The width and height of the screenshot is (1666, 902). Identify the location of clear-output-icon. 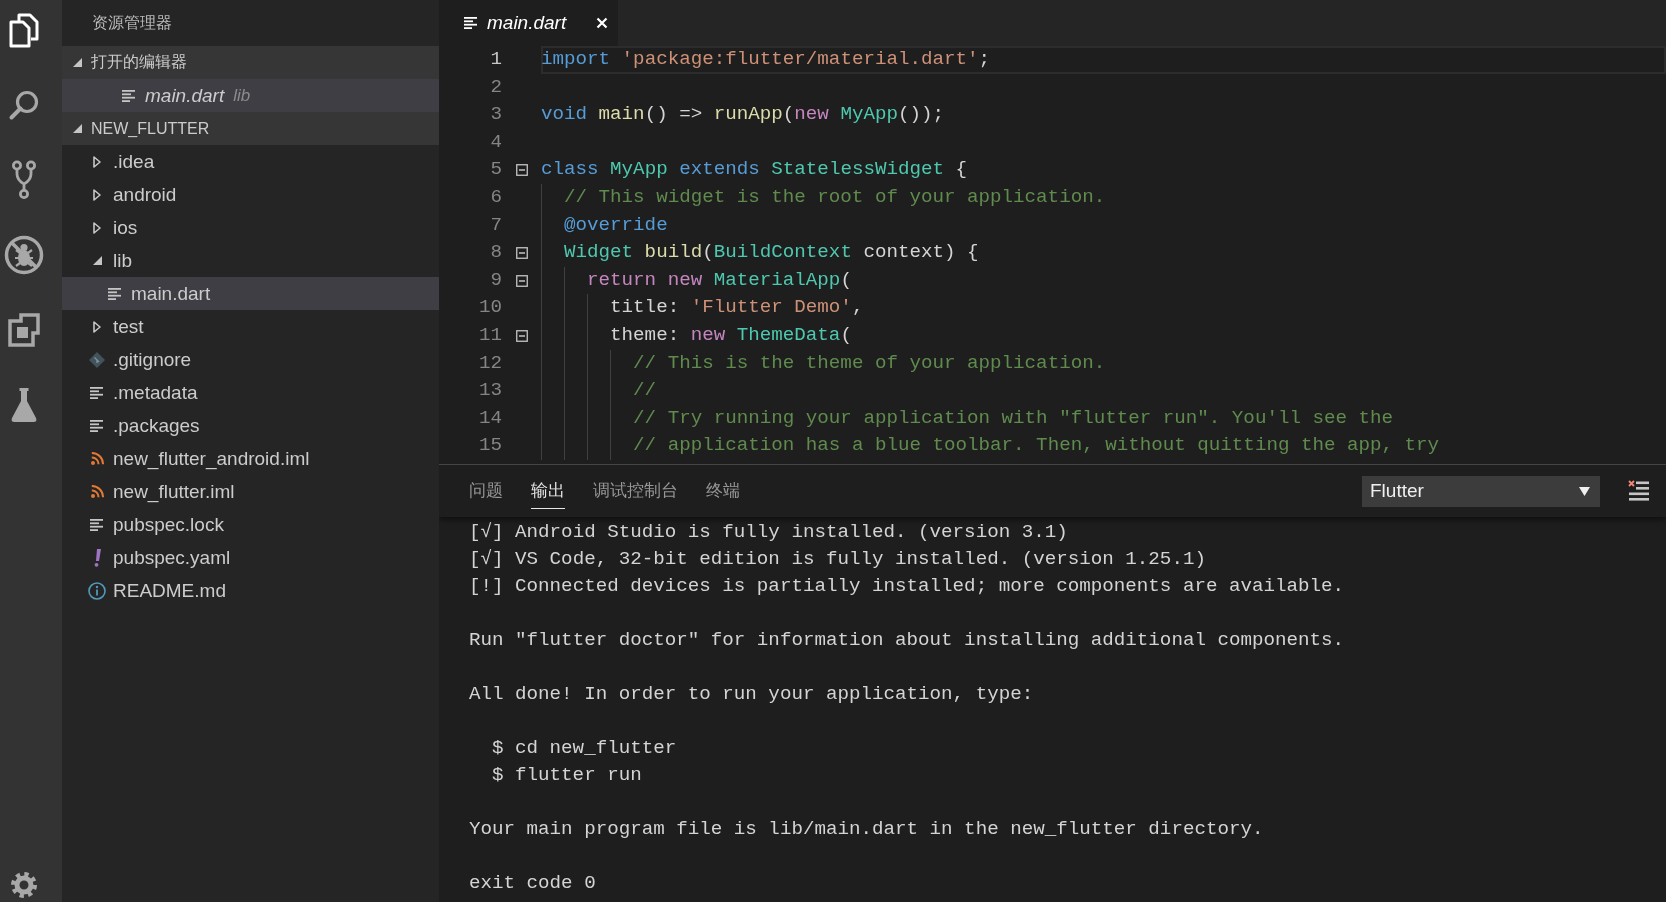
(1639, 491).